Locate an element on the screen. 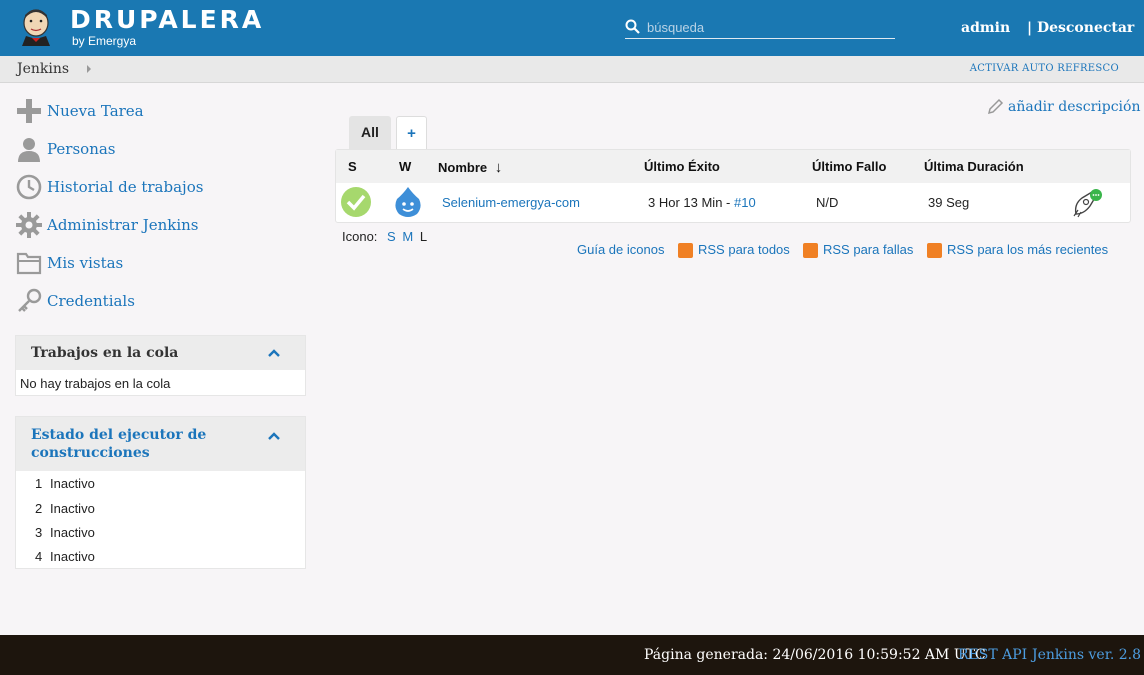 This screenshot has height=675, width=1144. tab-all: All is located at coordinates (370, 132).